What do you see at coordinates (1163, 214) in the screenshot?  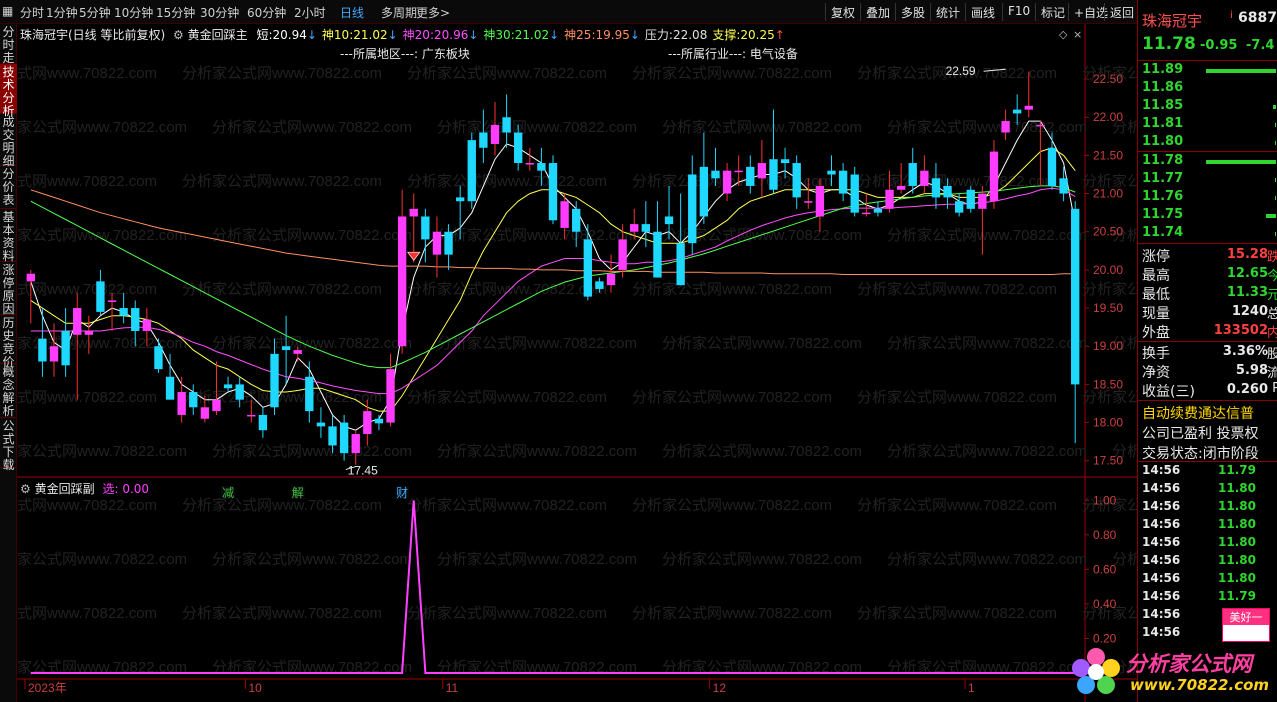 I see `book-price: 11.75` at bounding box center [1163, 214].